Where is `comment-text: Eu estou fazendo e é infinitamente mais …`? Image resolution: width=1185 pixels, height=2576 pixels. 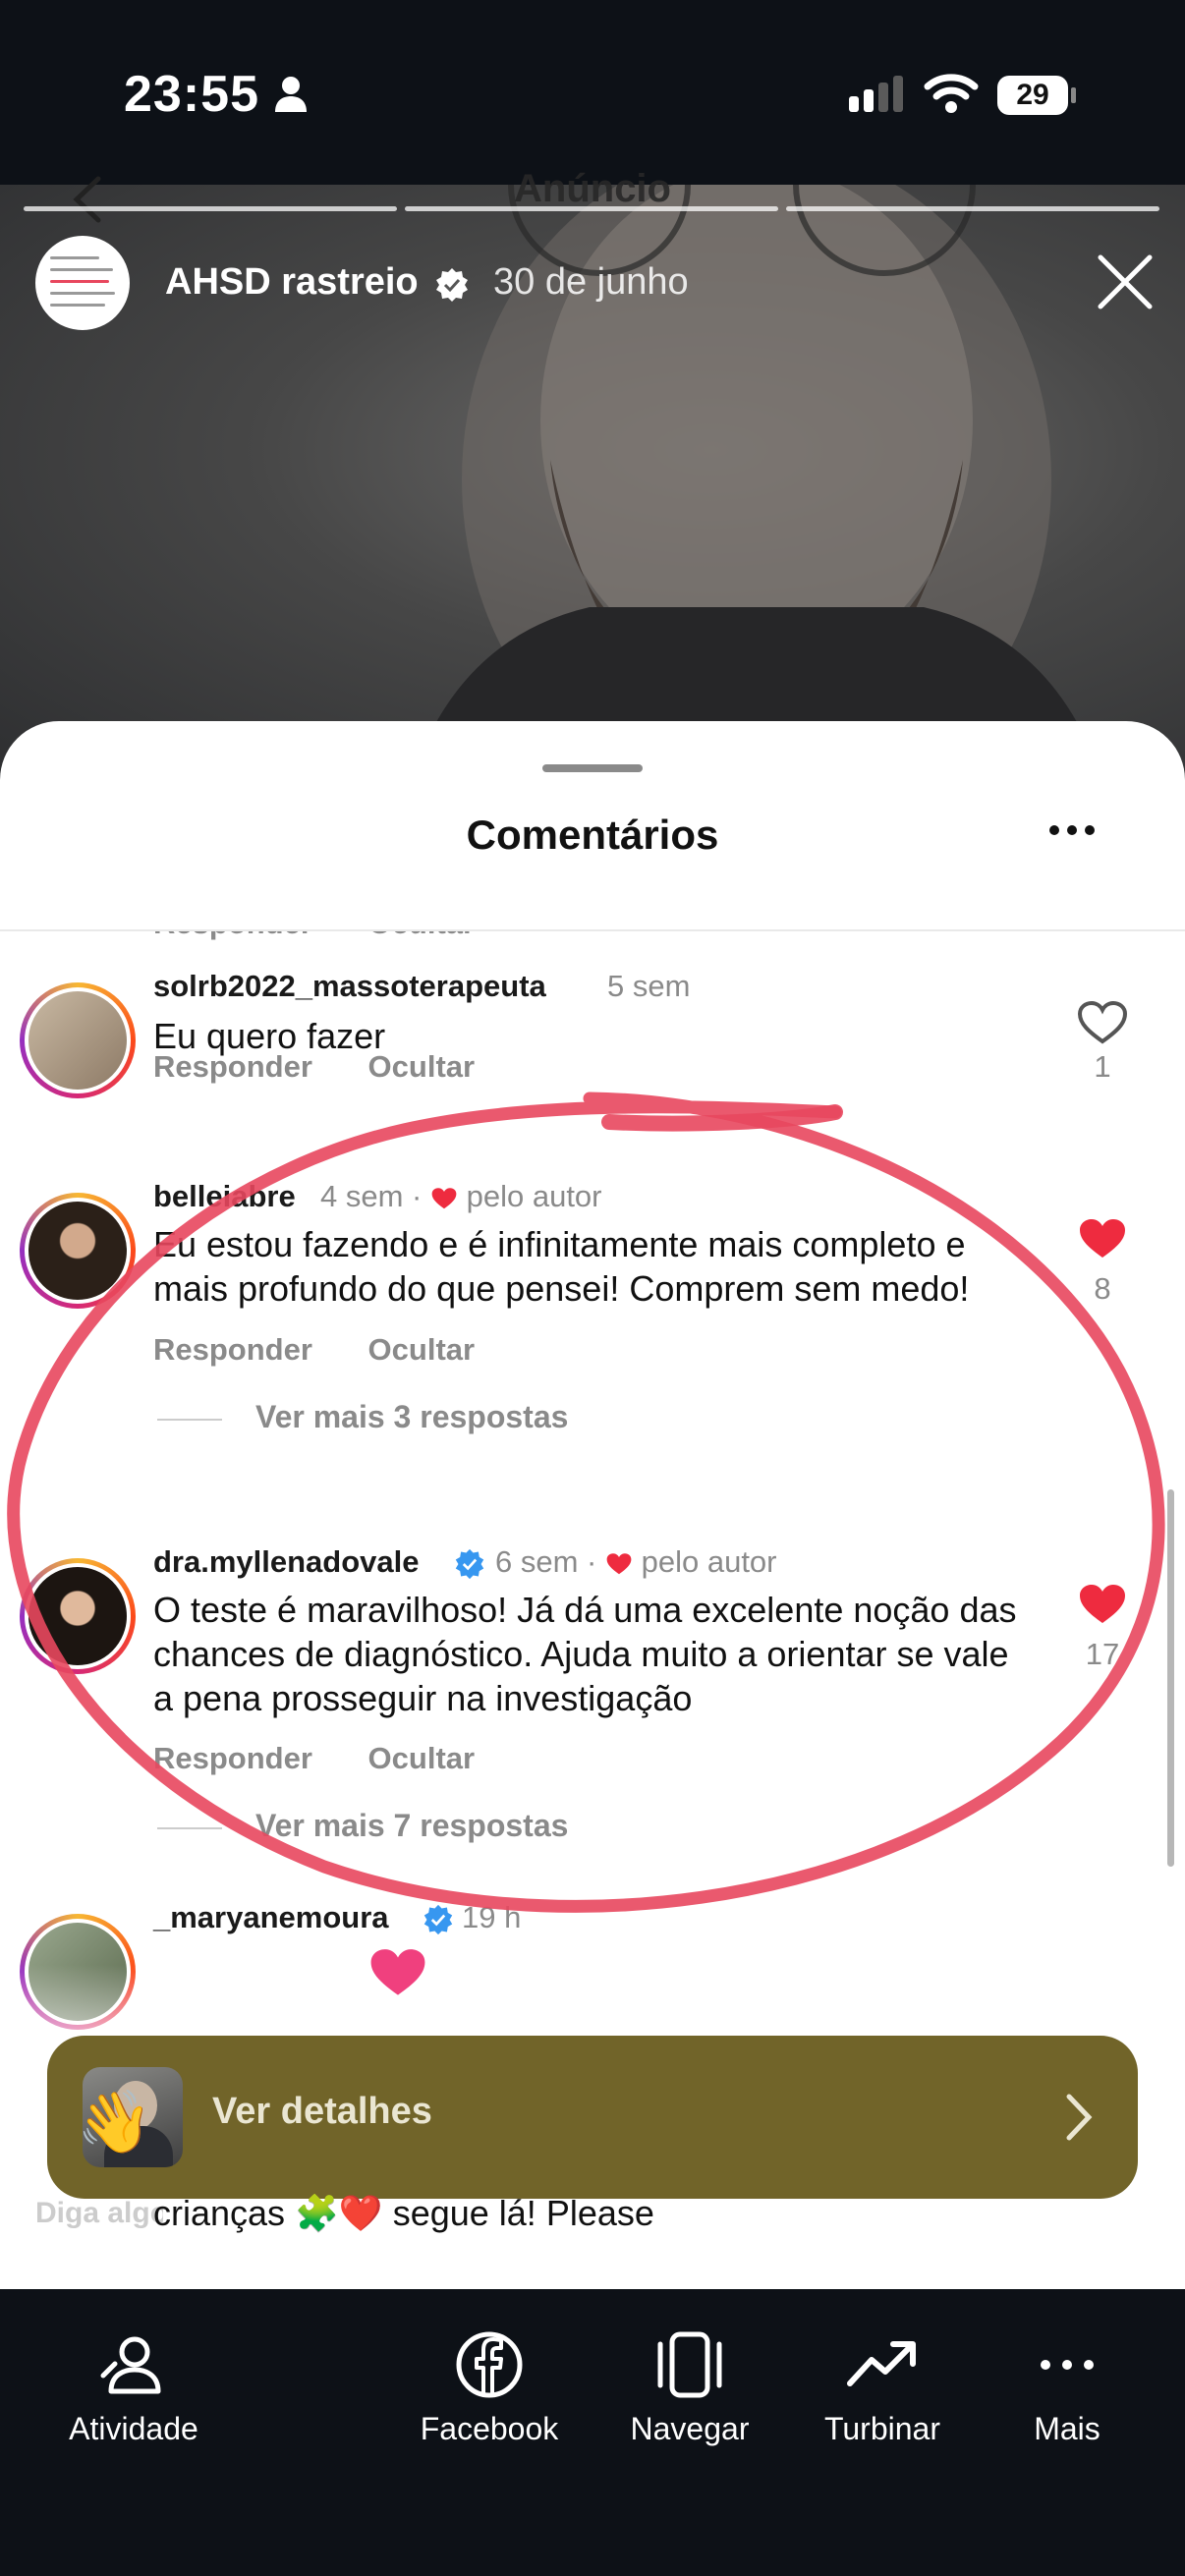 comment-text: Eu estou fazendo e é infinitamente mais … is located at coordinates (561, 1266).